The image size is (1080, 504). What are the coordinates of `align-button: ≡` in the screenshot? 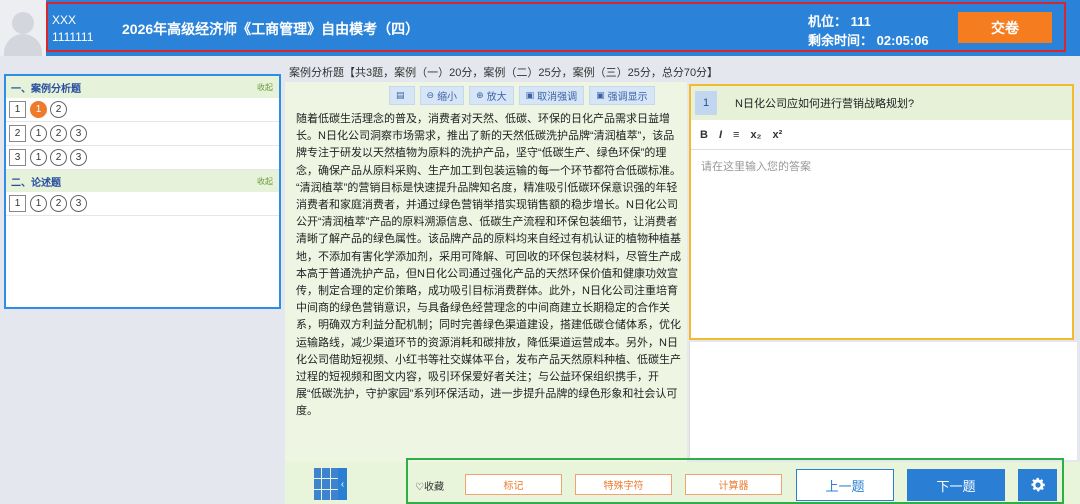 It's located at (736, 135).